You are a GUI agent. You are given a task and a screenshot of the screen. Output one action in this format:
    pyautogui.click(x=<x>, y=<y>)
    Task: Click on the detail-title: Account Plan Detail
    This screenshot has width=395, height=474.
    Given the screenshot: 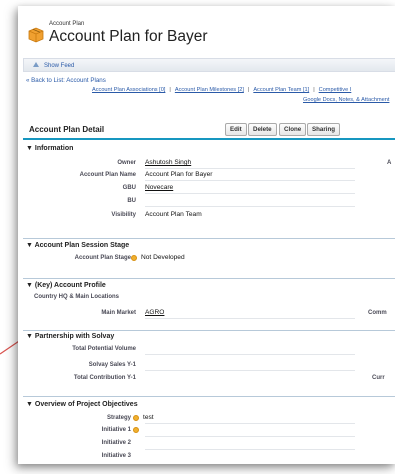 What is the action you would take?
    pyautogui.click(x=67, y=129)
    